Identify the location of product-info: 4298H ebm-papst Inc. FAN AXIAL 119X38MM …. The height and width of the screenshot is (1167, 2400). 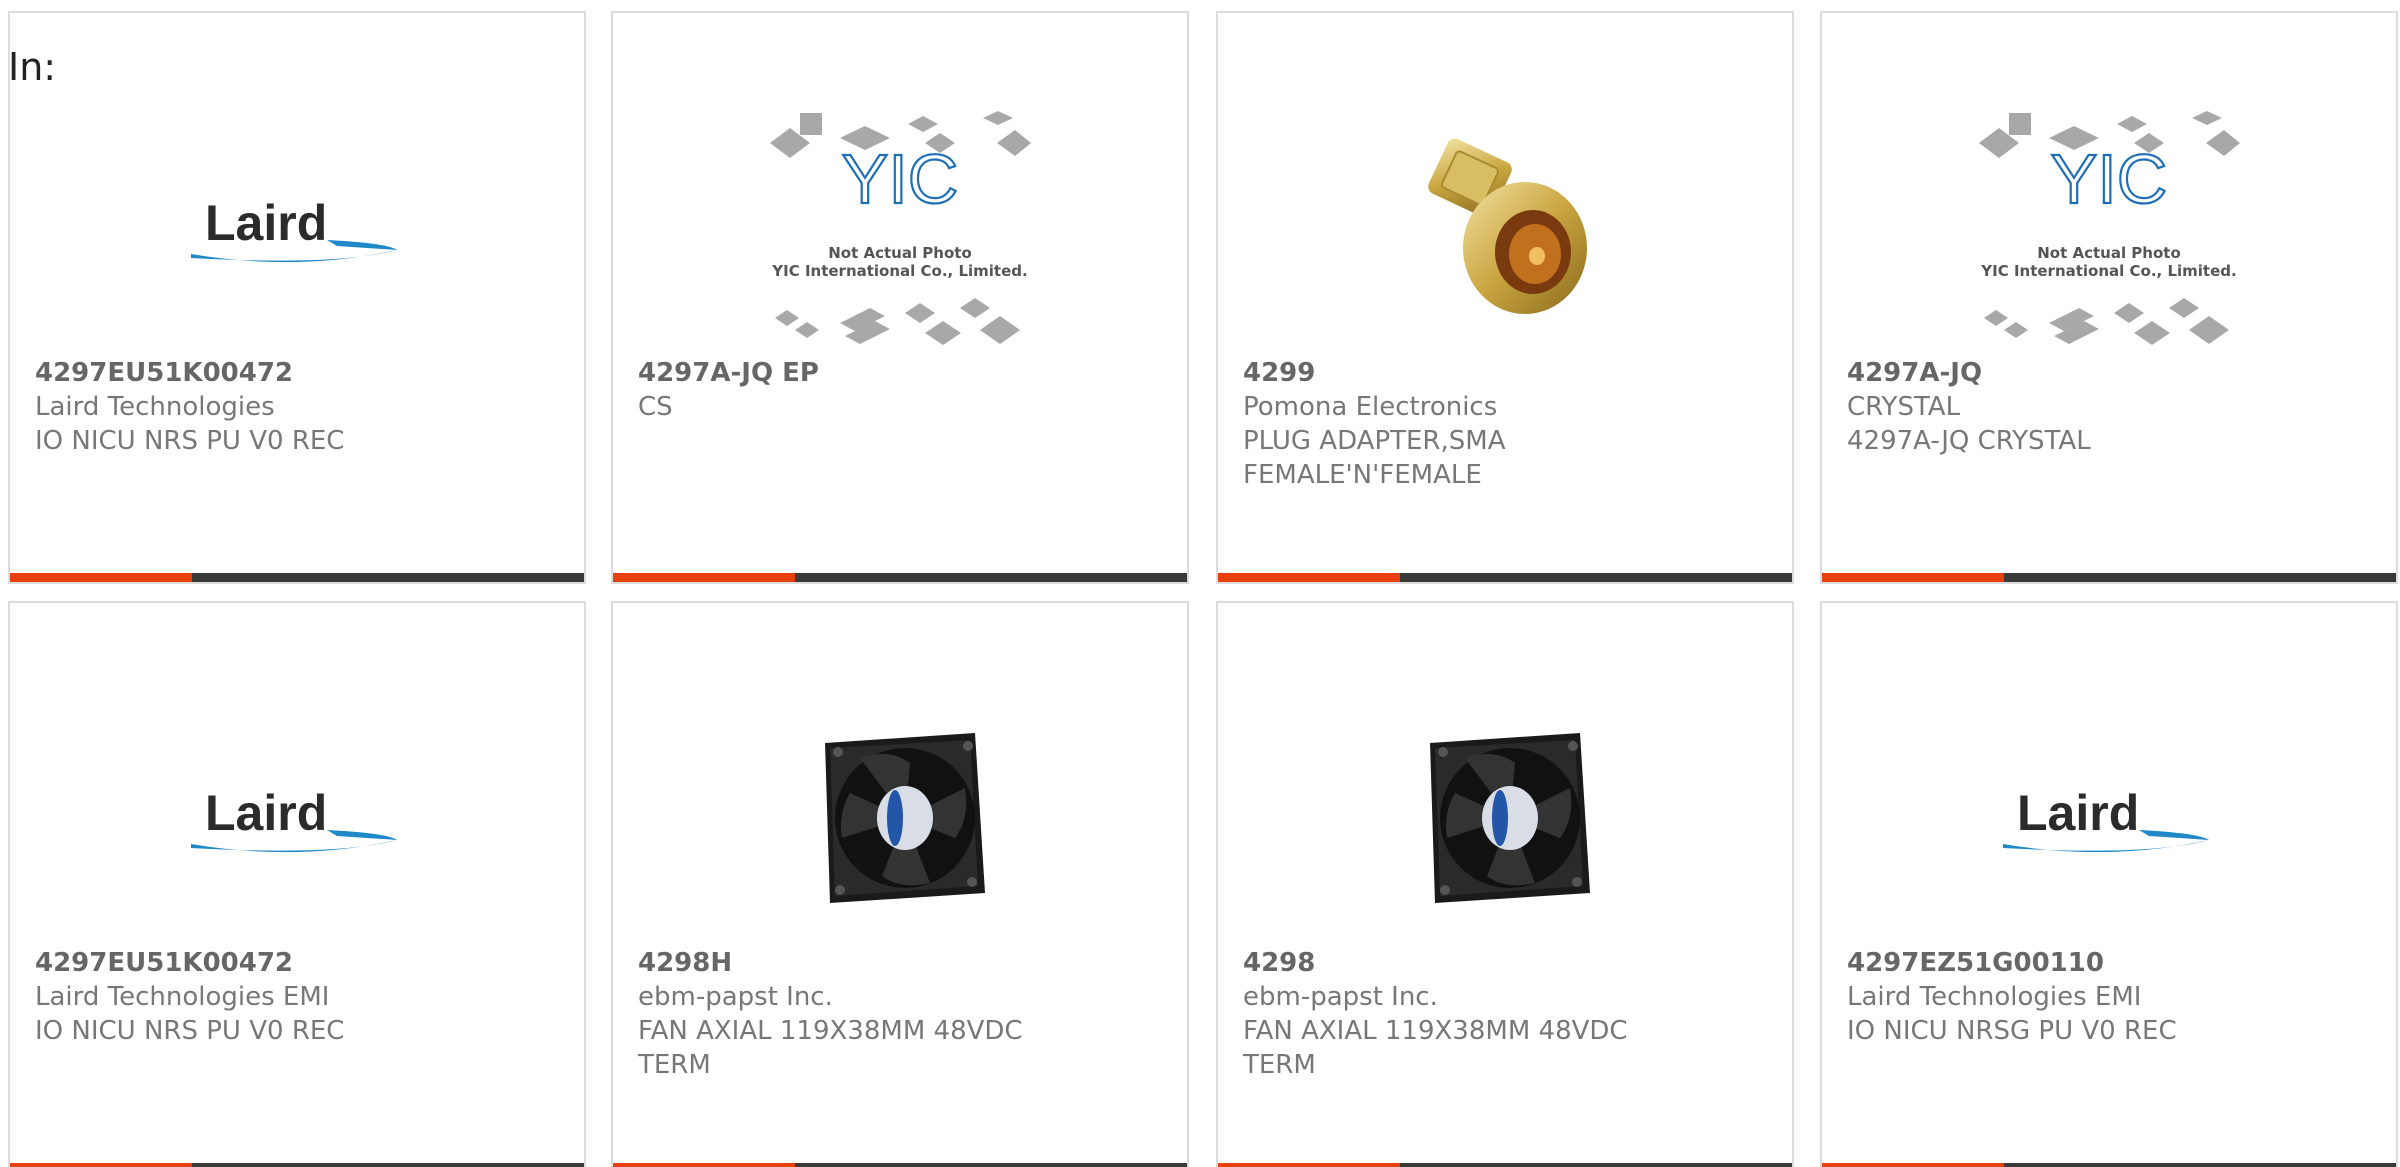
(902, 1014).